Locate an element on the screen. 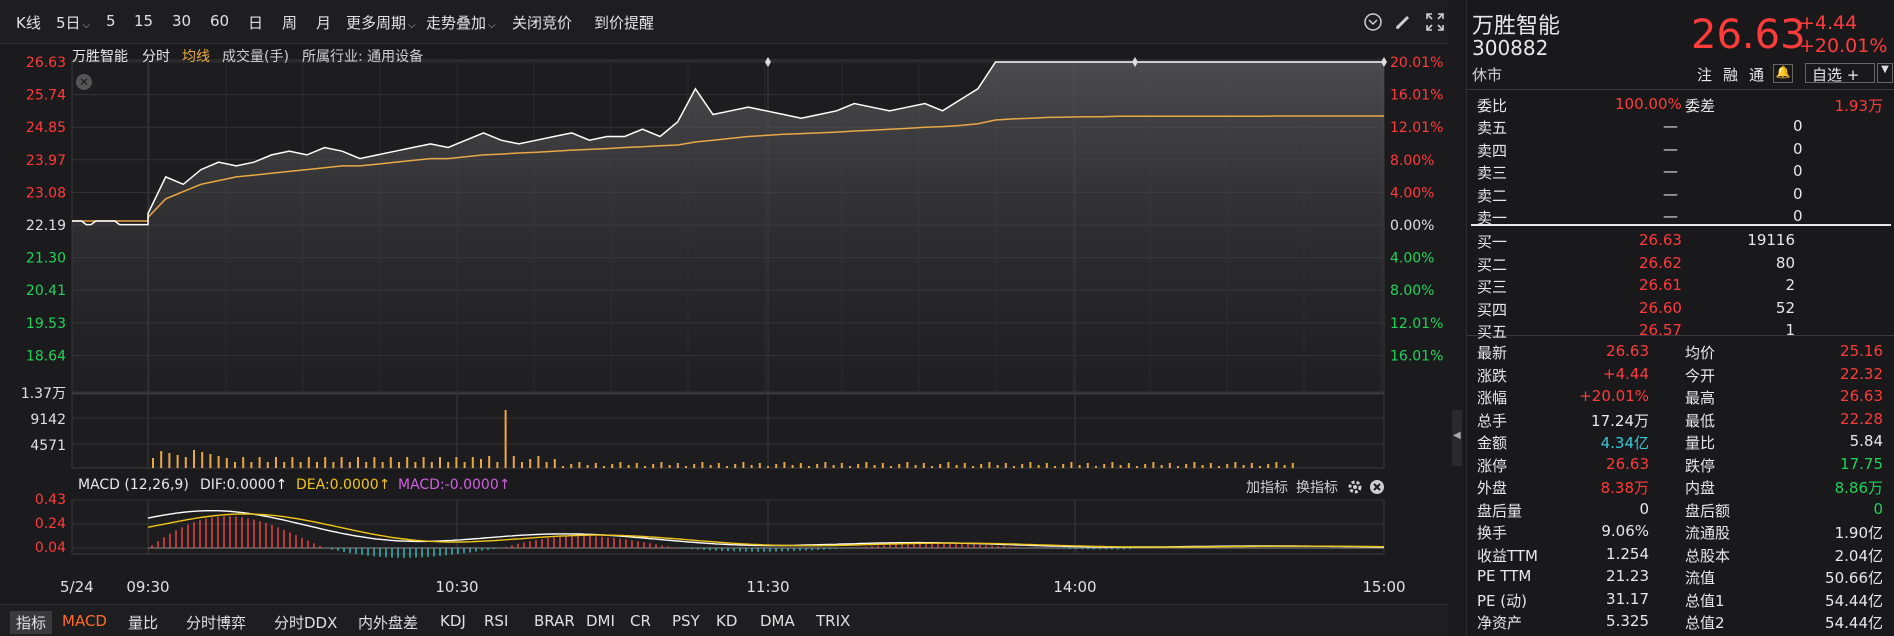 Image resolution: width=1894 pixels, height=636 pixels. order-row-sell: 卖二 — 0 is located at coordinates (1680, 194).